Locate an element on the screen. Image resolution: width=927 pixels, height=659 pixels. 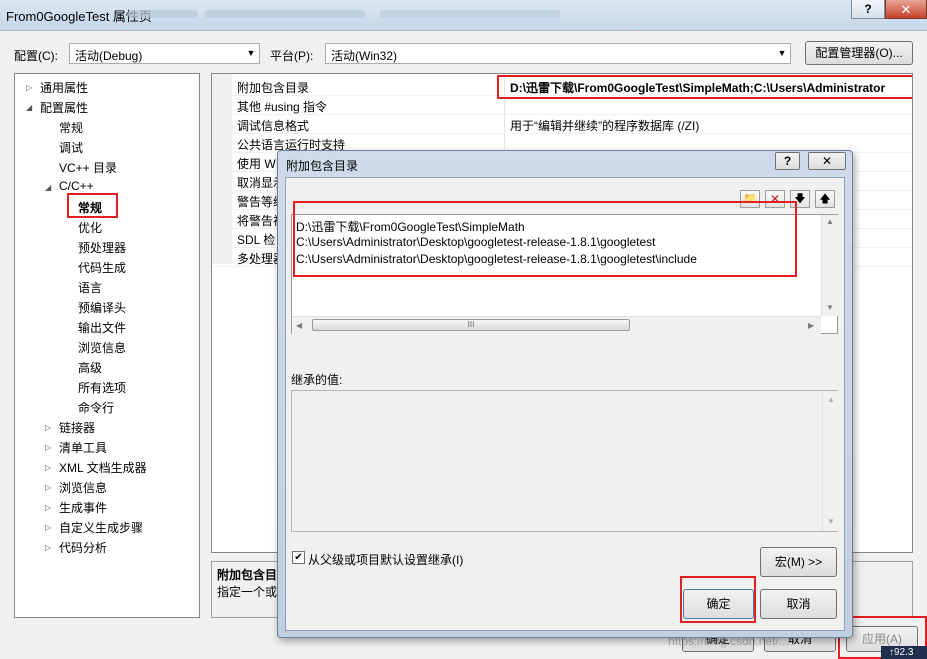
tree-item-build-events: 生成事件 is located at coordinates (83, 507).